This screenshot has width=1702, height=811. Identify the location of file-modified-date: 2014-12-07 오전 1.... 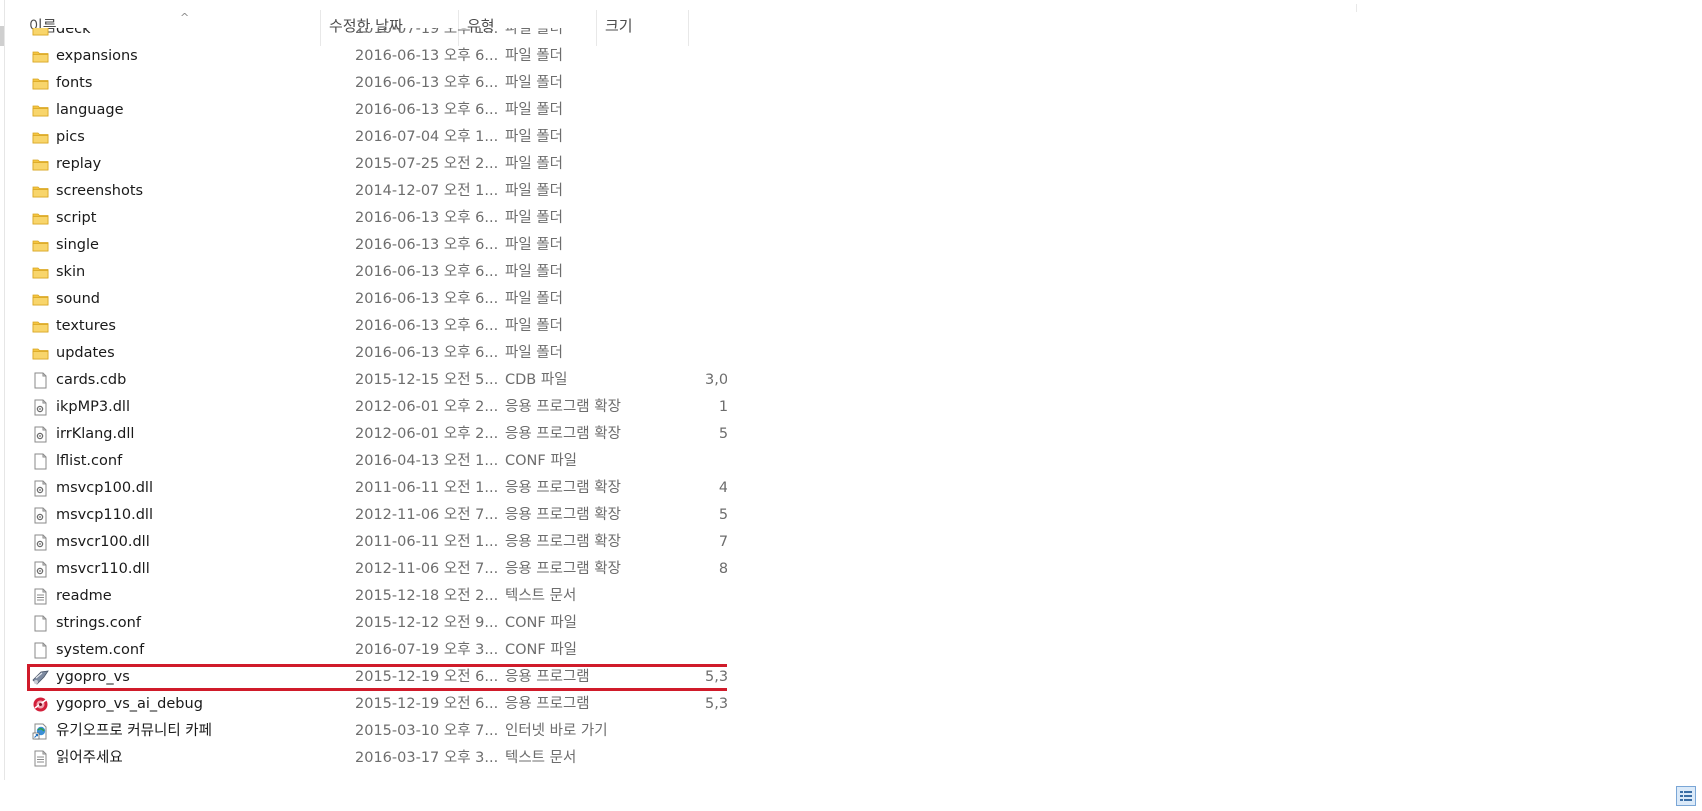
(427, 191).